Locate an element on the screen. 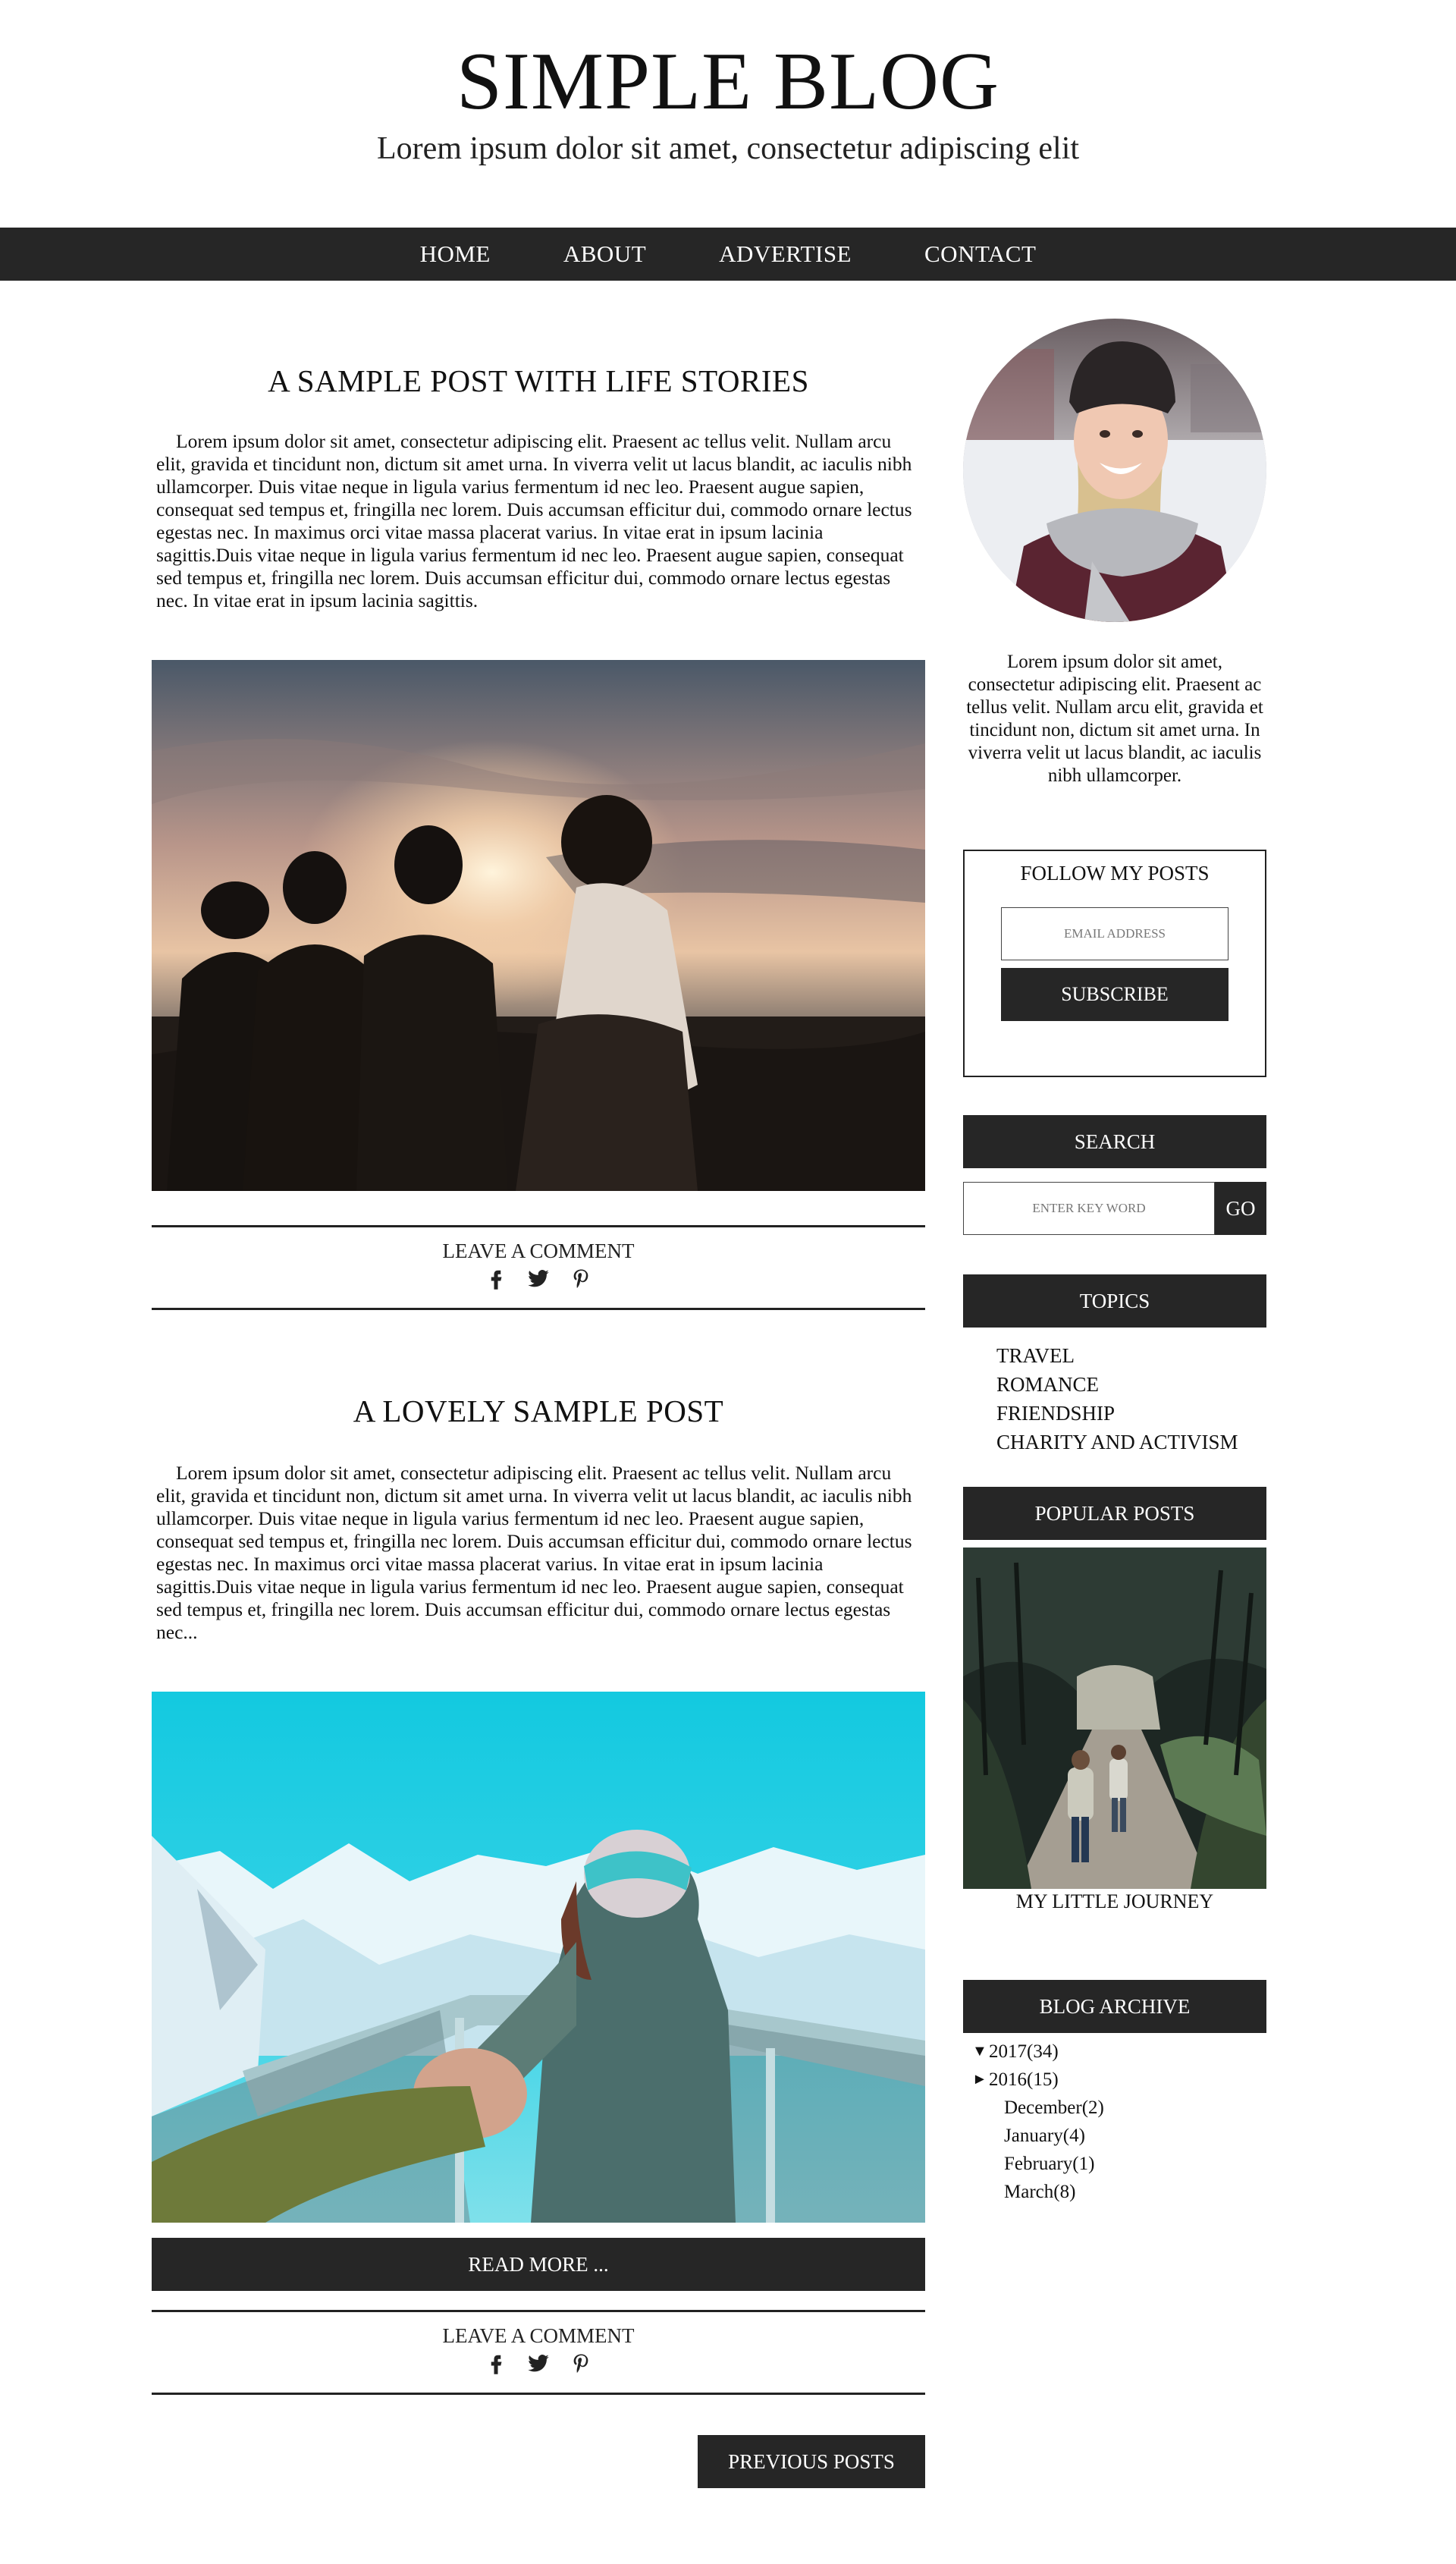 Image resolution: width=1456 pixels, height=2564 pixels. archive-month-label: March is located at coordinates (1028, 2192).